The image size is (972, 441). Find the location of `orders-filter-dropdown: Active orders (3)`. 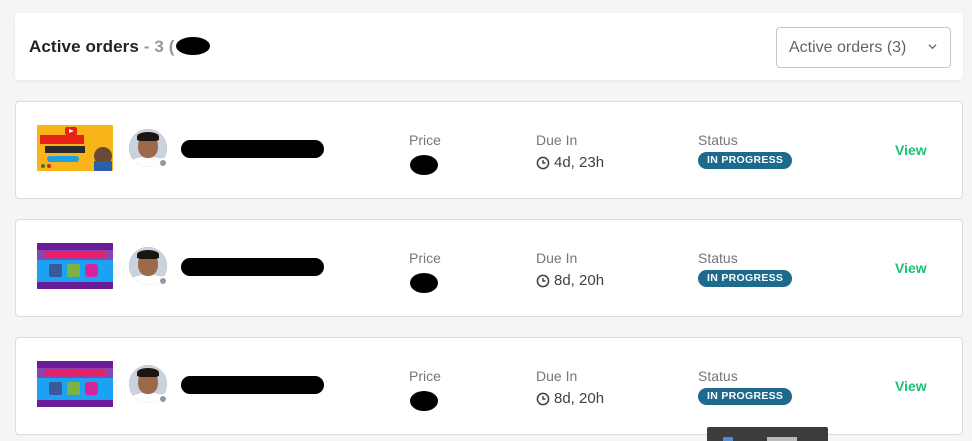

orders-filter-dropdown: Active orders (3) is located at coordinates (863, 47).